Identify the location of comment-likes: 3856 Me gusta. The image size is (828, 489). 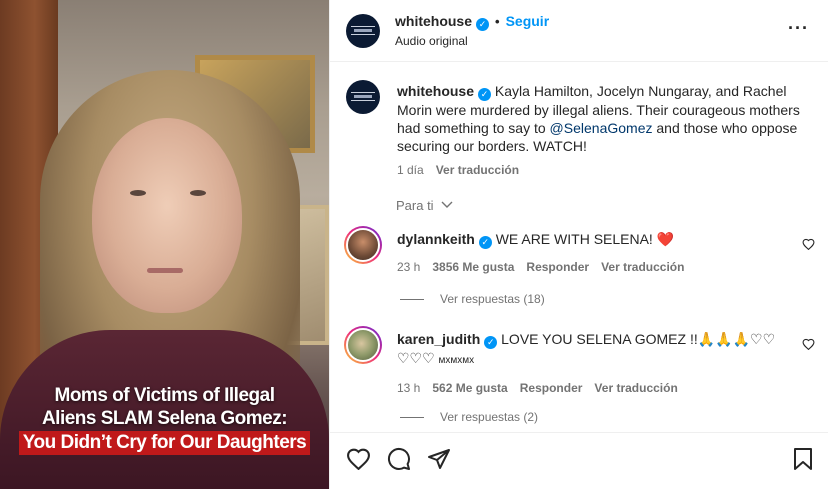
(473, 267).